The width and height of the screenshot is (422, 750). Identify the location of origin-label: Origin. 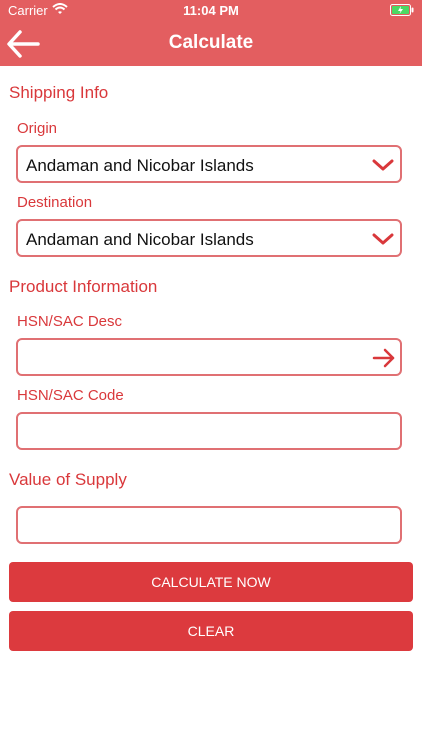
(37, 128).